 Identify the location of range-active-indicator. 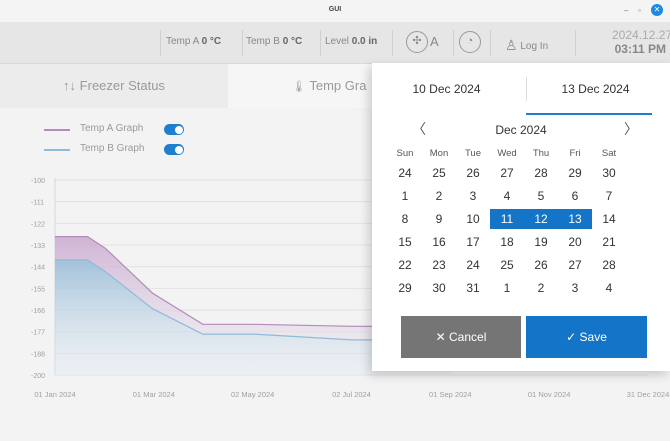
(589, 114).